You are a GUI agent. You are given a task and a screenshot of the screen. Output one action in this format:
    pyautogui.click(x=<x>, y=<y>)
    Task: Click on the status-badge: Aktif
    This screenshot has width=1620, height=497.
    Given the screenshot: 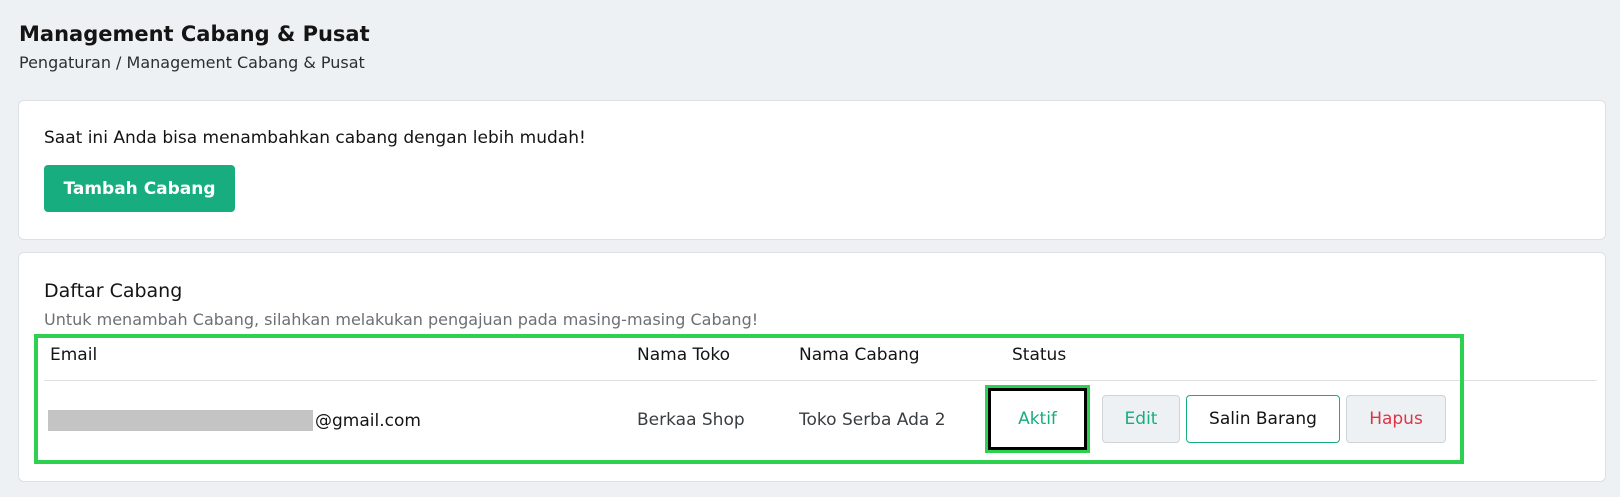 What is the action you would take?
    pyautogui.click(x=1037, y=419)
    